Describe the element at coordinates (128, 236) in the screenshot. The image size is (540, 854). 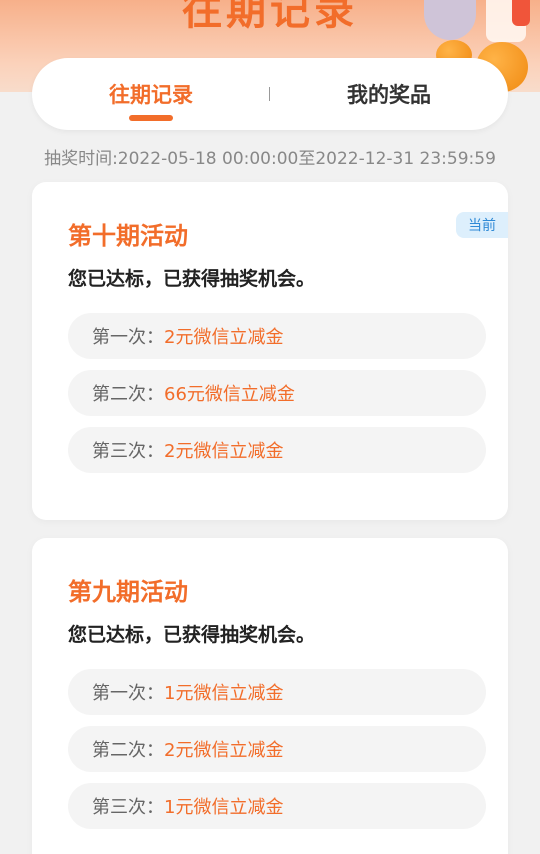
I see `activity-title: 第十期活动` at that location.